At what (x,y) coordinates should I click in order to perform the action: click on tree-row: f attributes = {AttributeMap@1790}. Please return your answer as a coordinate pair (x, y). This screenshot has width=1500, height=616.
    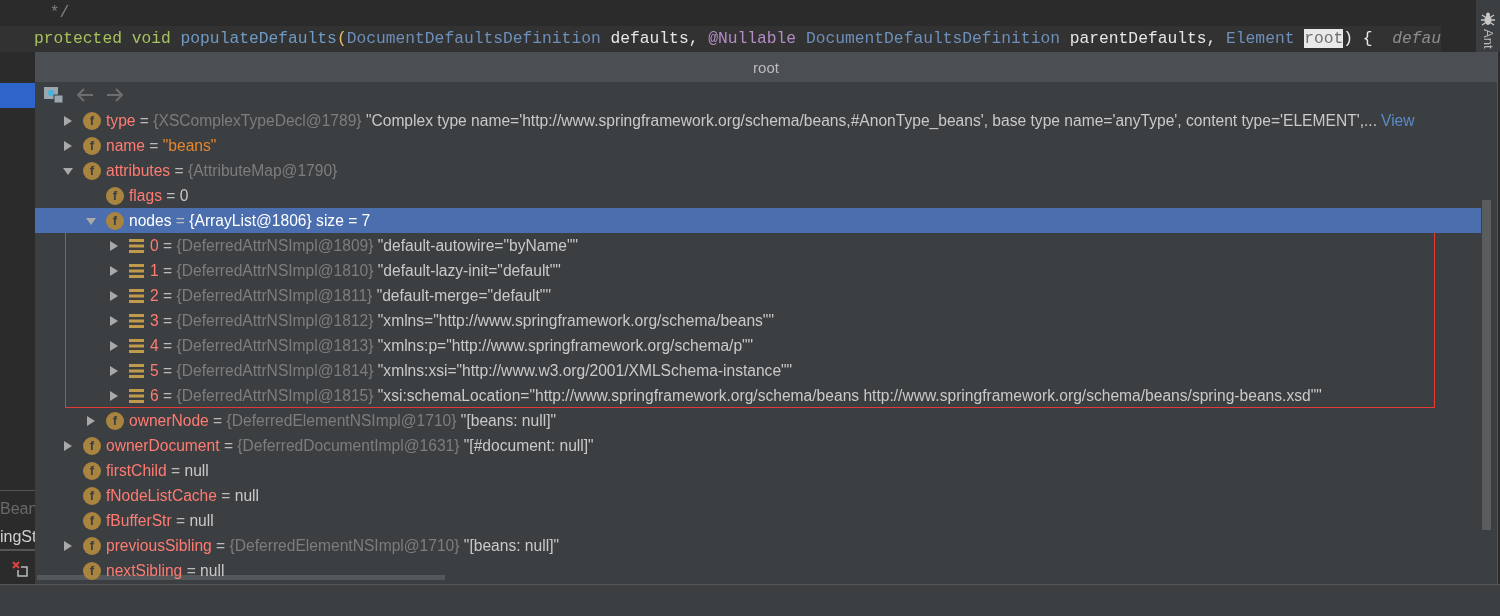
    Looking at the image, I should click on (758, 170).